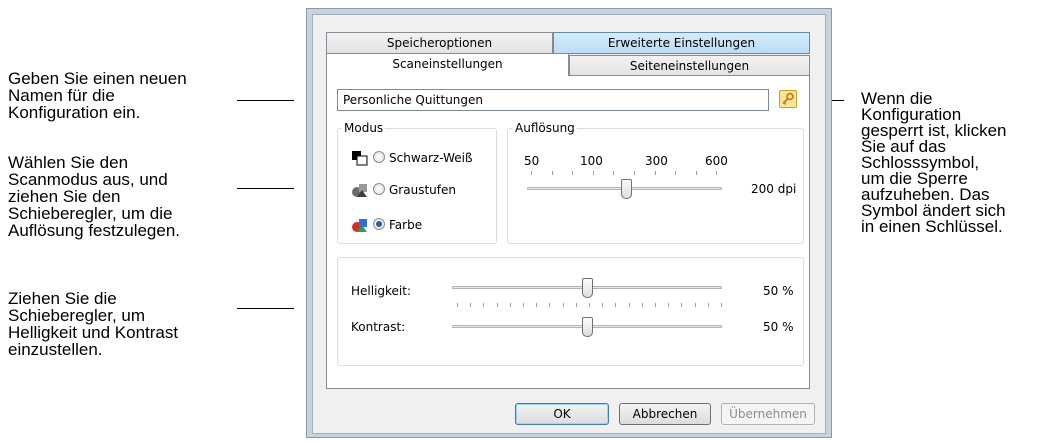 Image resolution: width=1042 pixels, height=444 pixels. Describe the element at coordinates (431, 158) in the screenshot. I see `mode-option-label: Schwarz-Weiß` at that location.